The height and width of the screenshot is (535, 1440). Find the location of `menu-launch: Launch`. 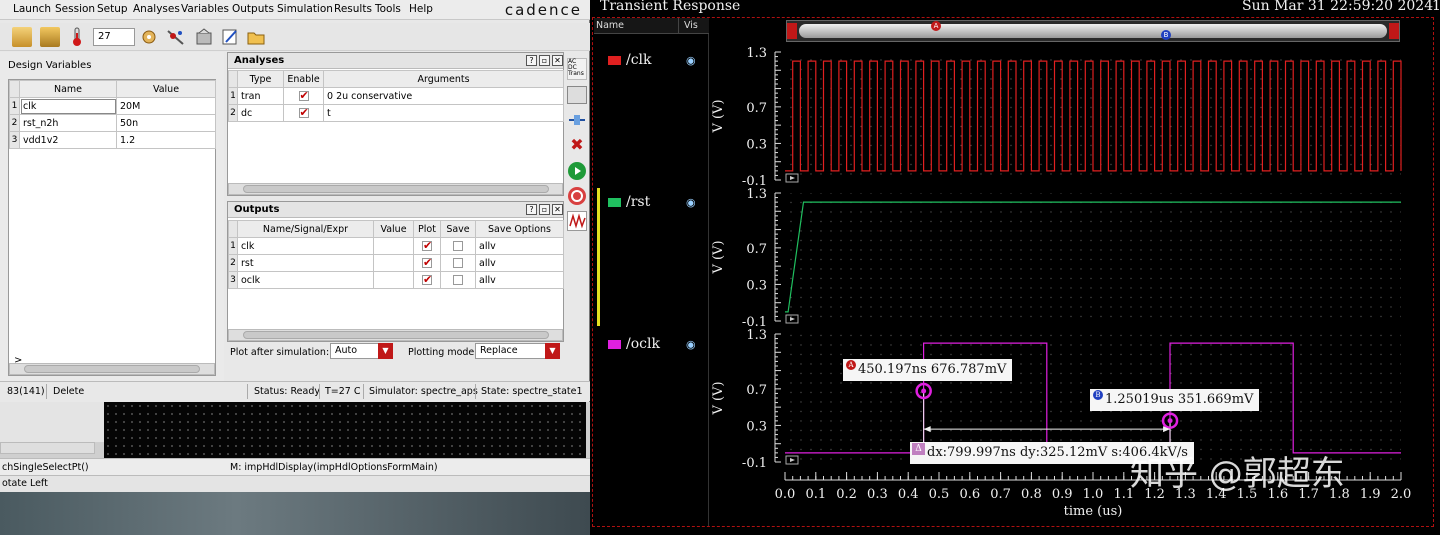

menu-launch: Launch is located at coordinates (32, 9).